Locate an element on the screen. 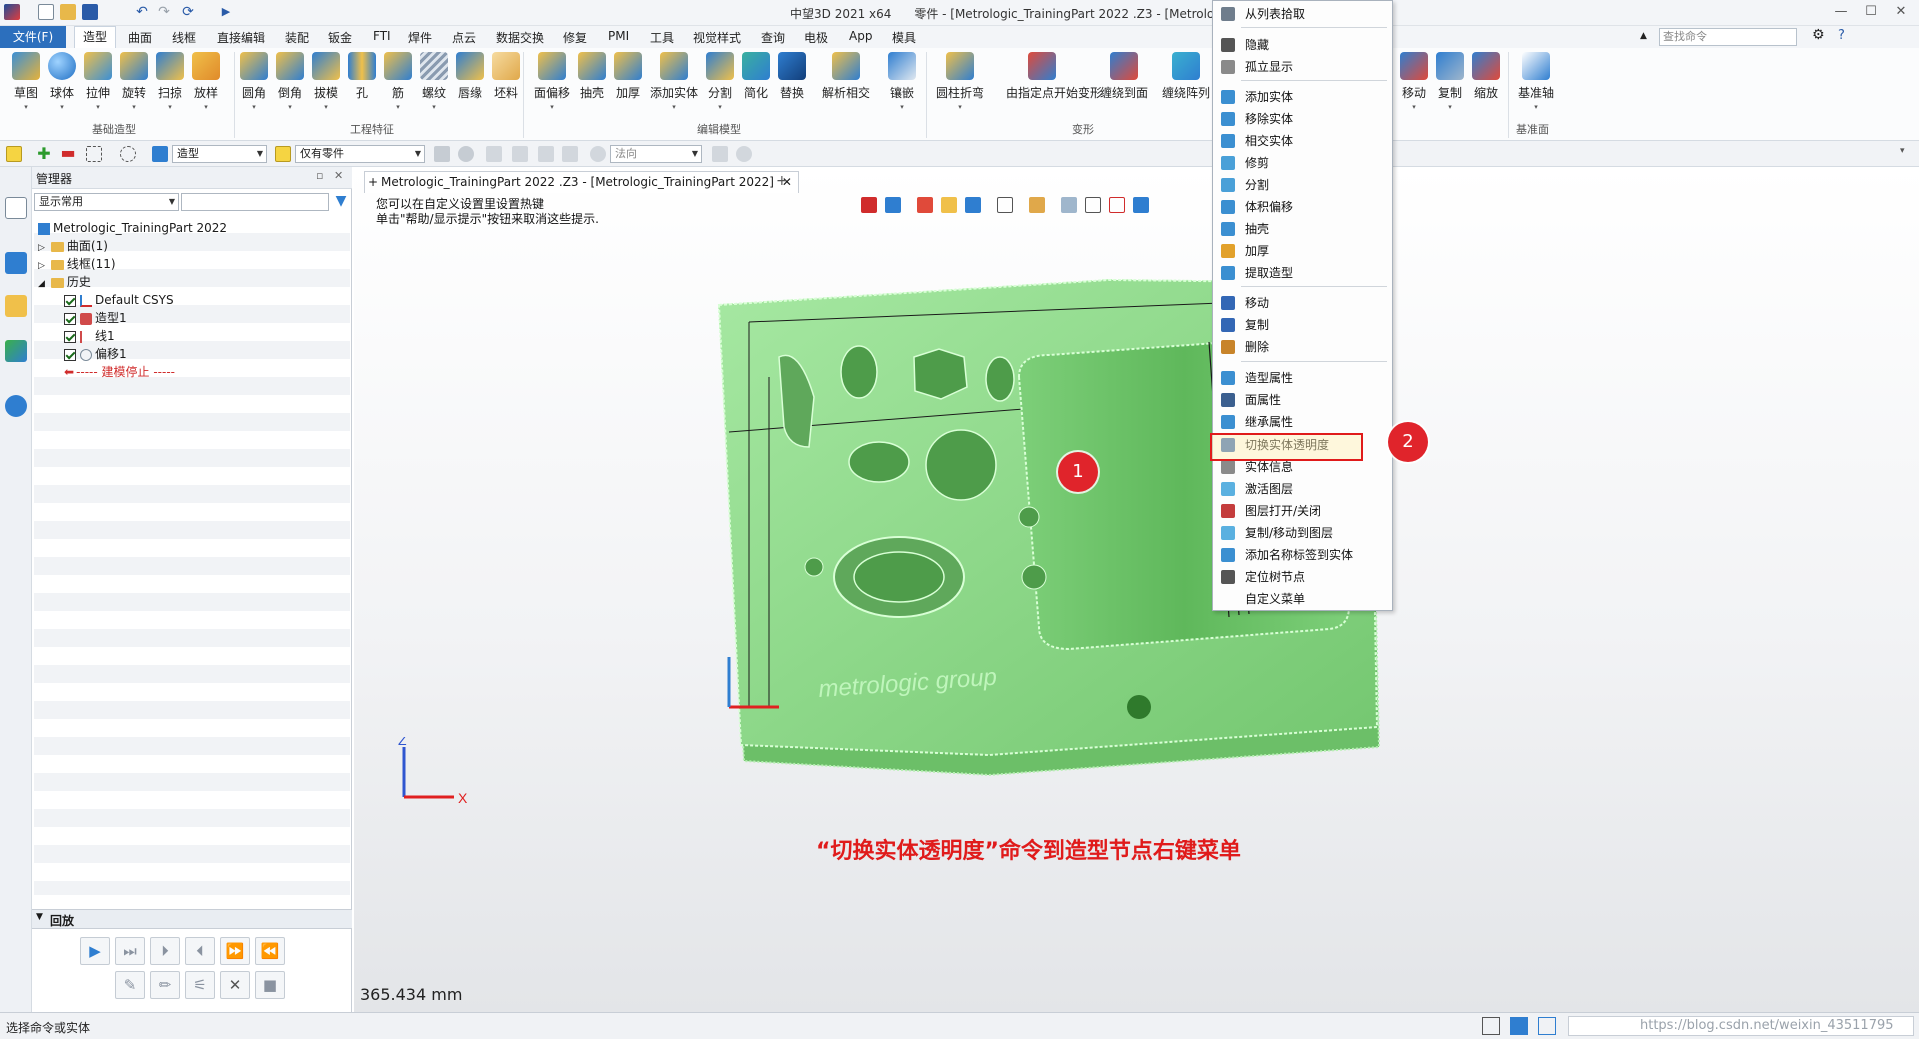 Image resolution: width=1919 pixels, height=1039 pixels. new-tab-button: + is located at coordinates (782, 181).